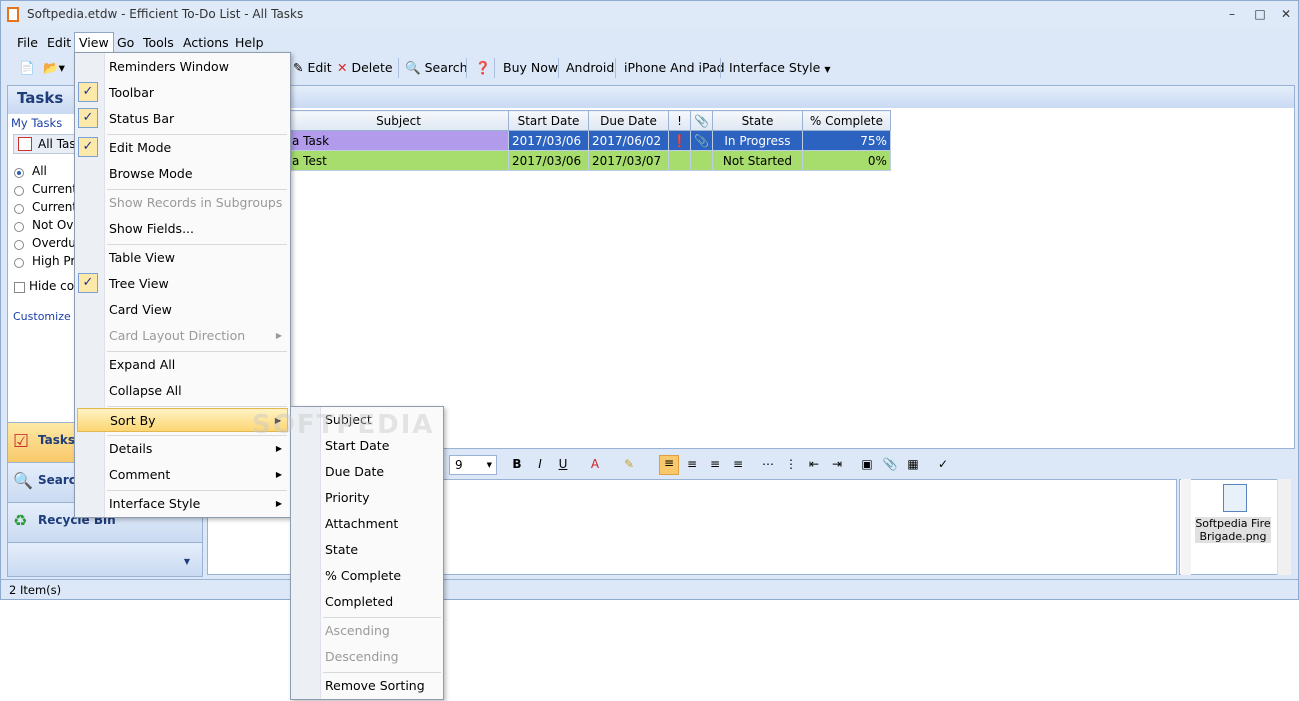 This screenshot has width=1299, height=701. I want to click on filter-all-radio, so click(19, 173).